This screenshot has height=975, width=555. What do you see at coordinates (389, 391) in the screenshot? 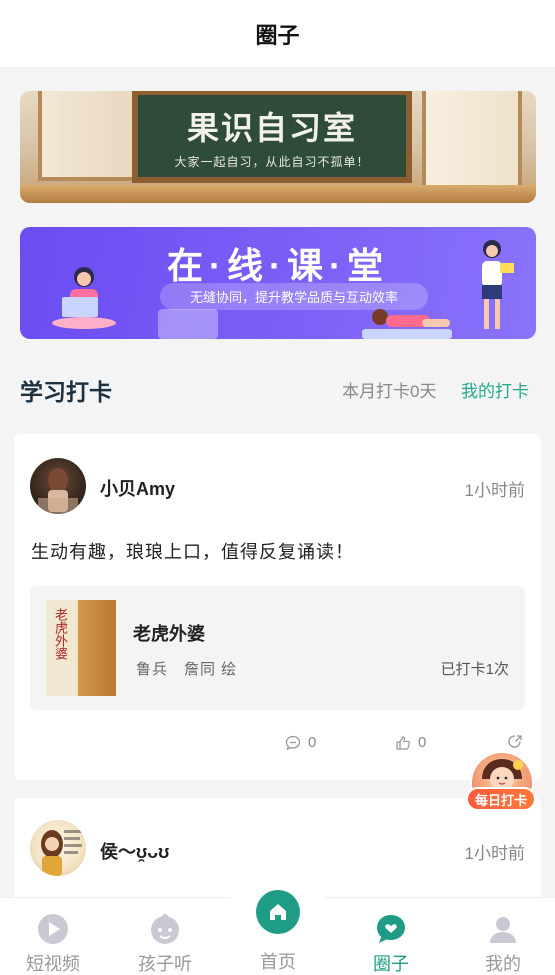
I see `month-checkin-count: 本月打卡0天` at bounding box center [389, 391].